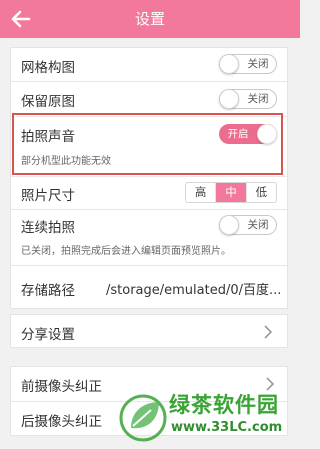 The height and width of the screenshot is (449, 320). Describe the element at coordinates (150, 192) in the screenshot. I see `setting-row-photo-size: 照片尺寸 高 中 低` at that location.